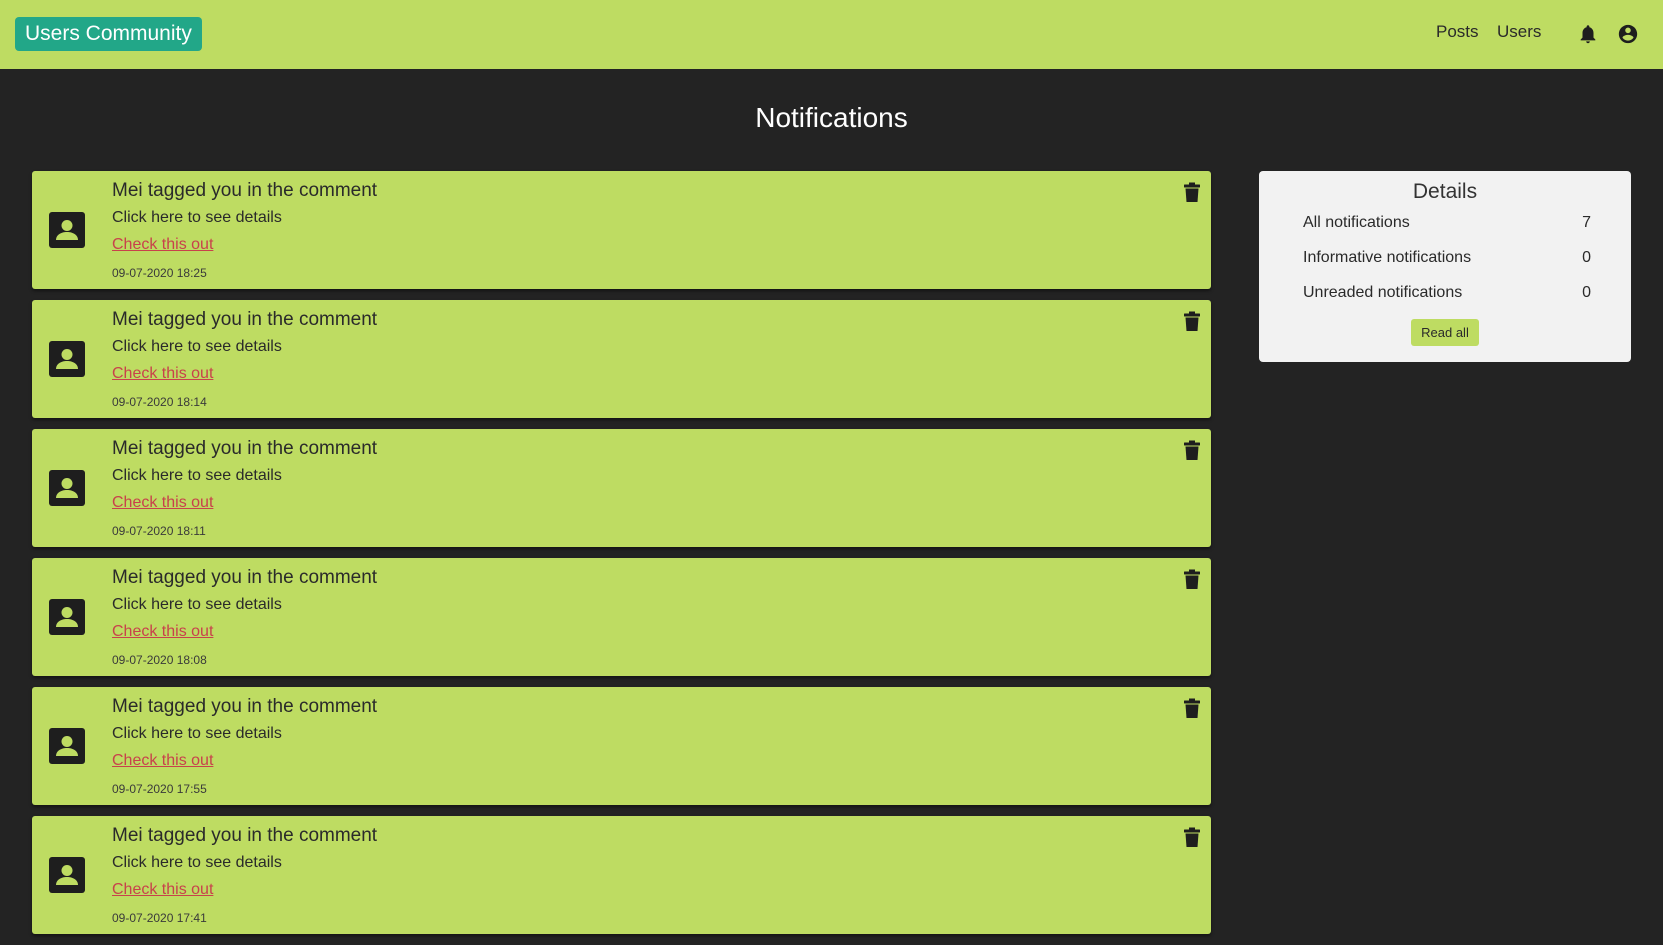 The image size is (1663, 945). I want to click on bell-icon, so click(1588, 34).